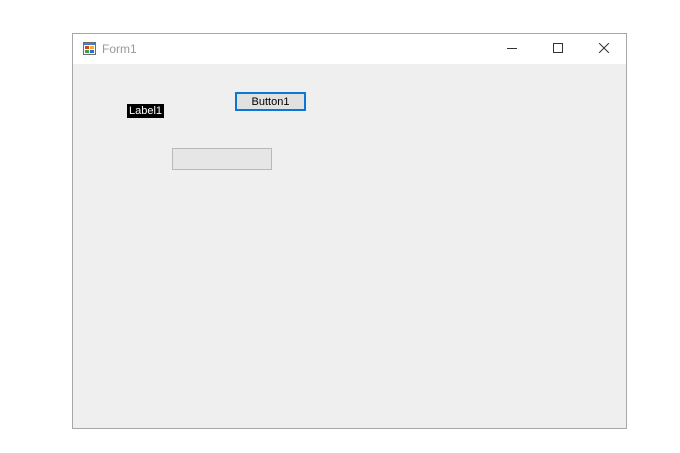 This screenshot has width=680, height=453. I want to click on maximize-icon, so click(558, 49).